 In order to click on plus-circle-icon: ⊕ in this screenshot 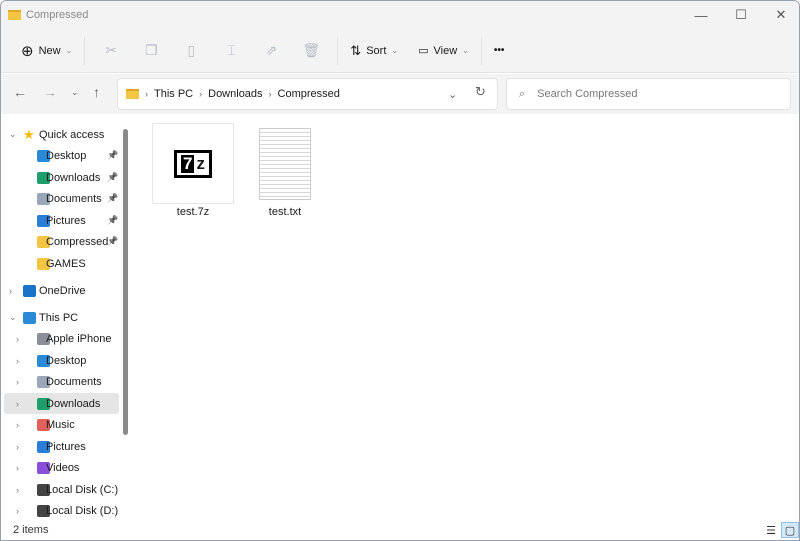, I will do `click(27, 51)`.